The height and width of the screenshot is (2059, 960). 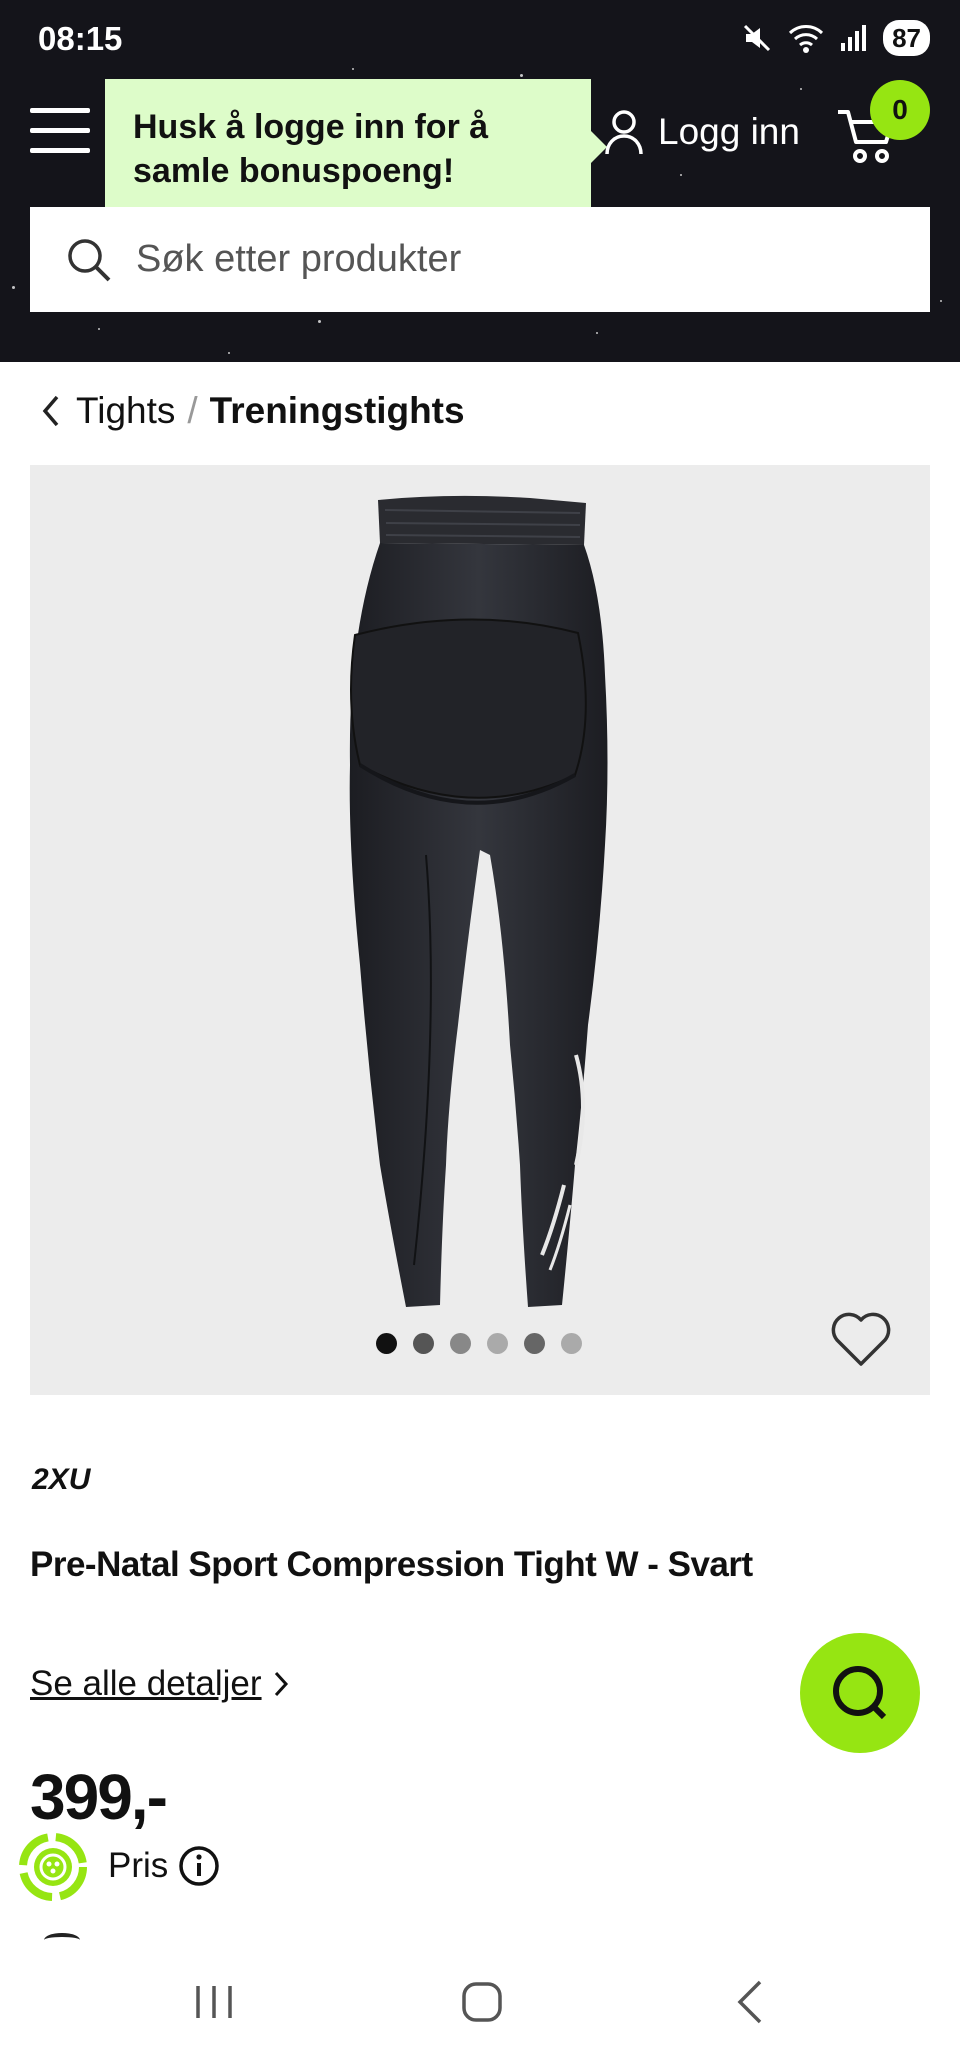 I want to click on see-all-details-link: Se alle detaljer, so click(x=160, y=1684).